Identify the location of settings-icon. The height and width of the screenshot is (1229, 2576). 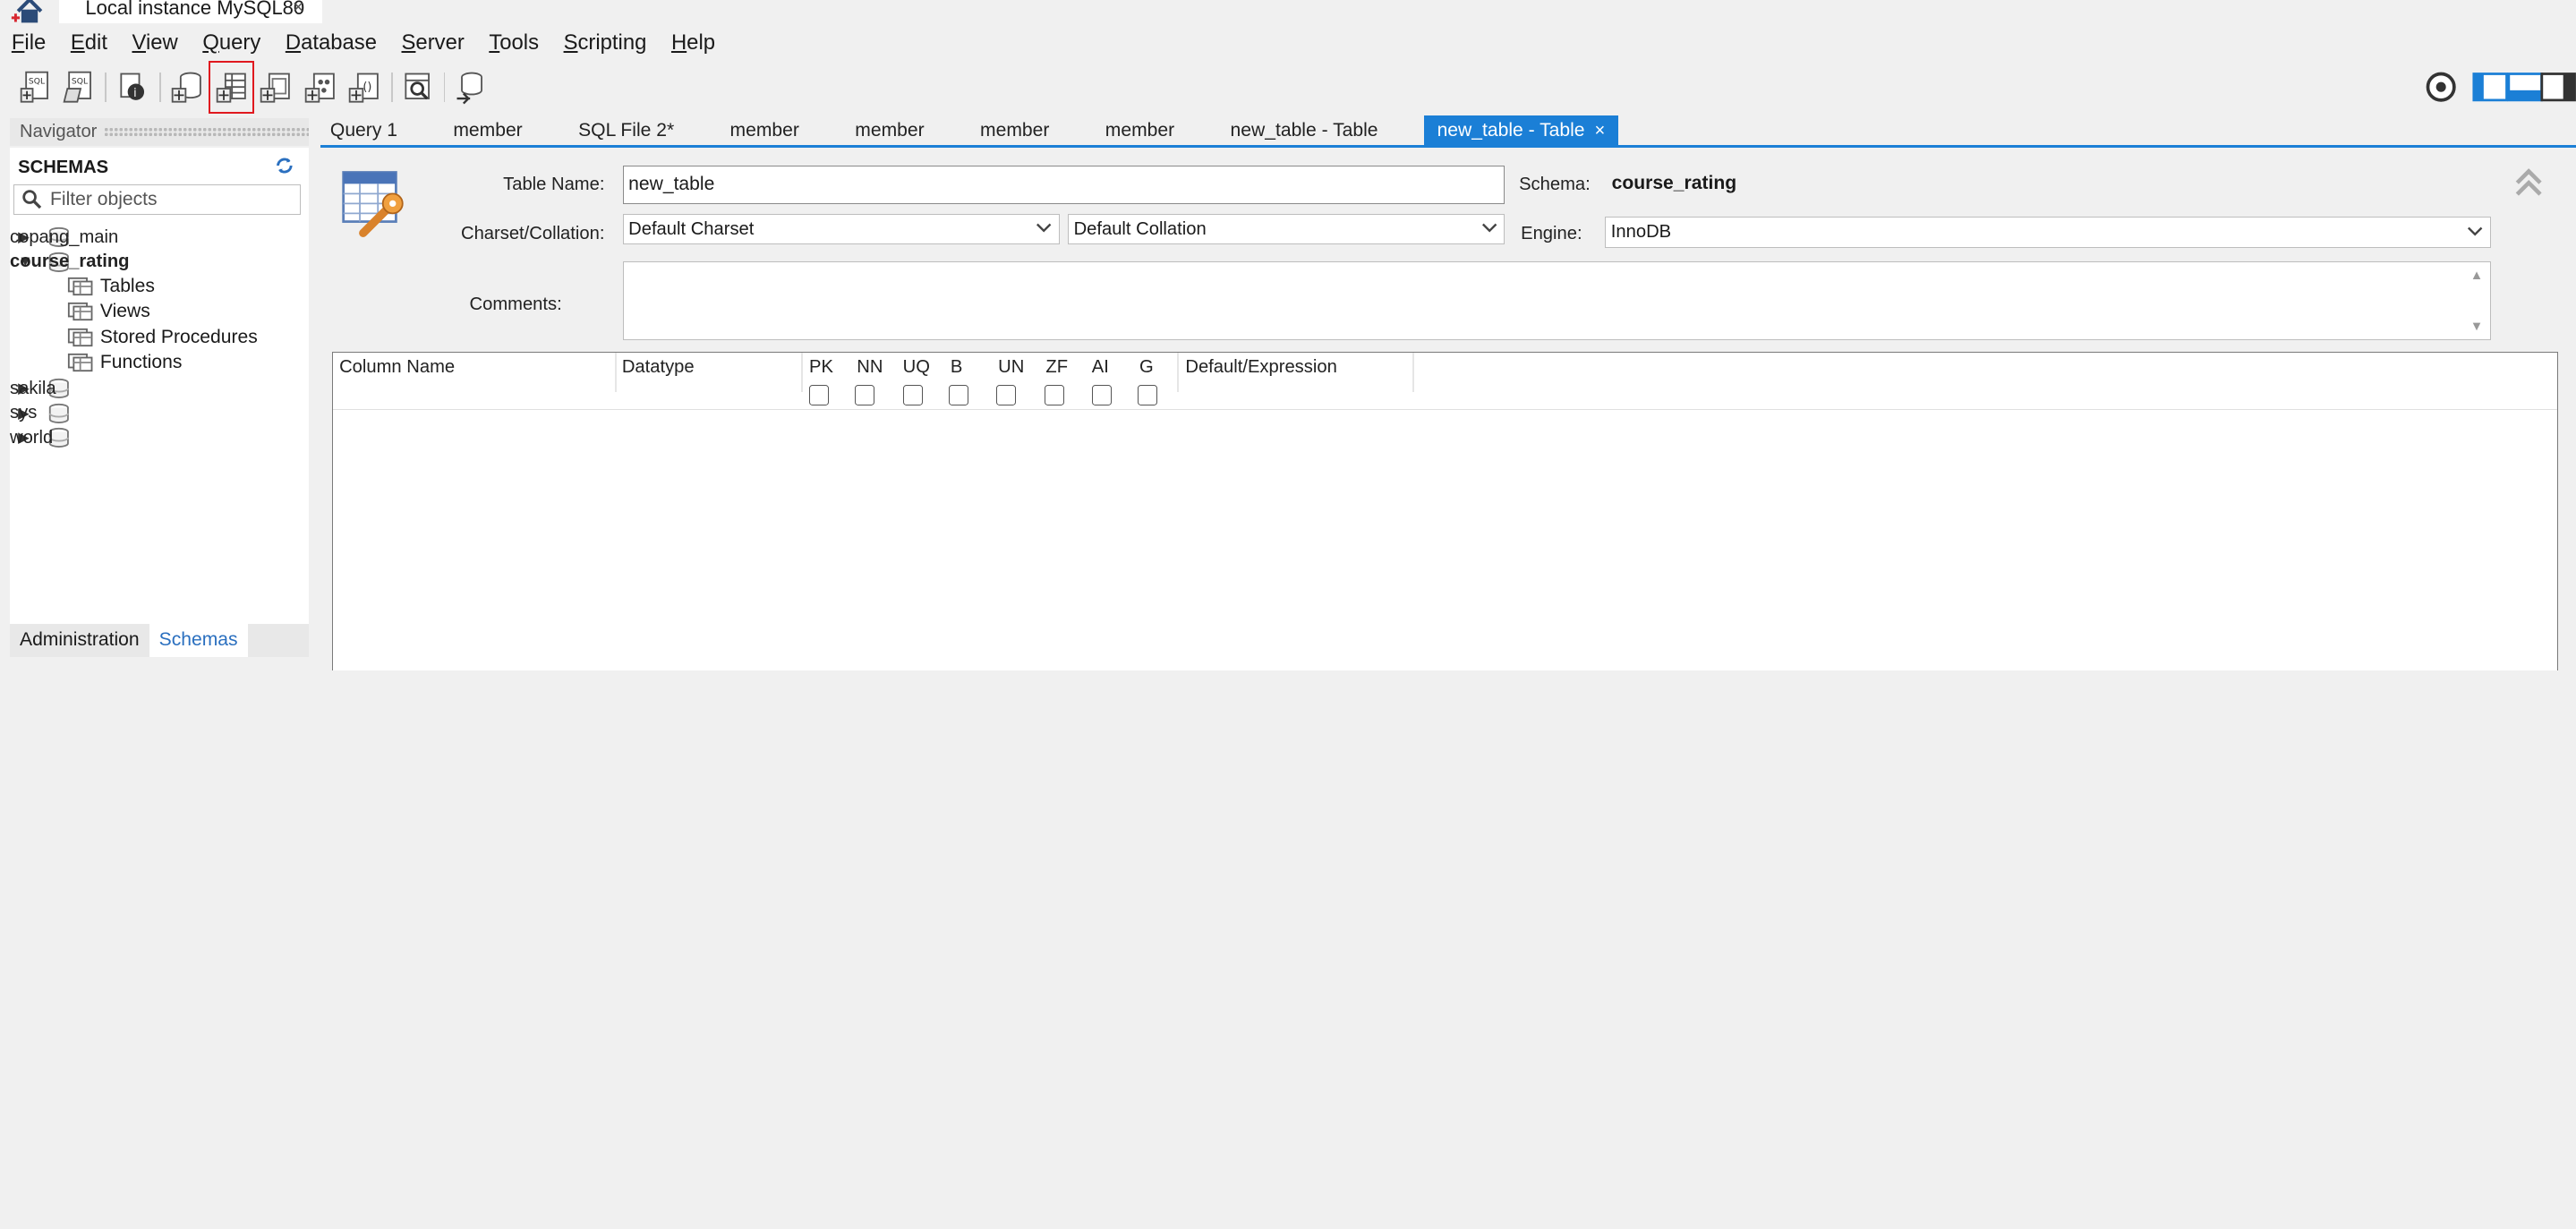
(2441, 87).